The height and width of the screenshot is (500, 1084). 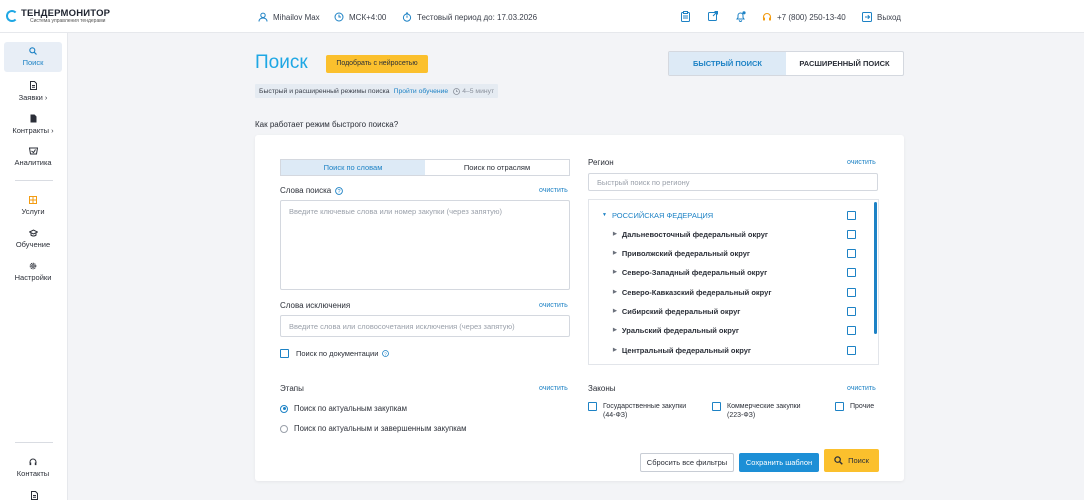 I want to click on region-row: ▶ Сибирский федеральный округ, so click(x=738, y=311).